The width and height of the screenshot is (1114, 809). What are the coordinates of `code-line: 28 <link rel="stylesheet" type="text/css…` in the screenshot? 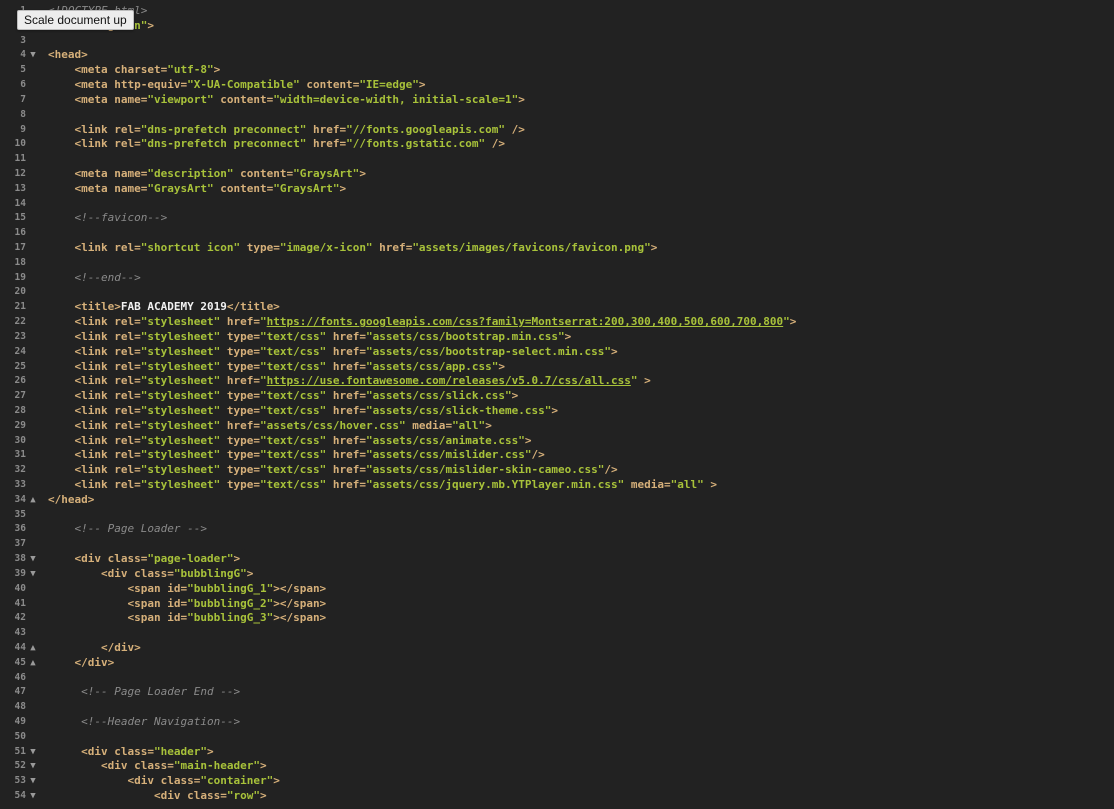 It's located at (557, 411).